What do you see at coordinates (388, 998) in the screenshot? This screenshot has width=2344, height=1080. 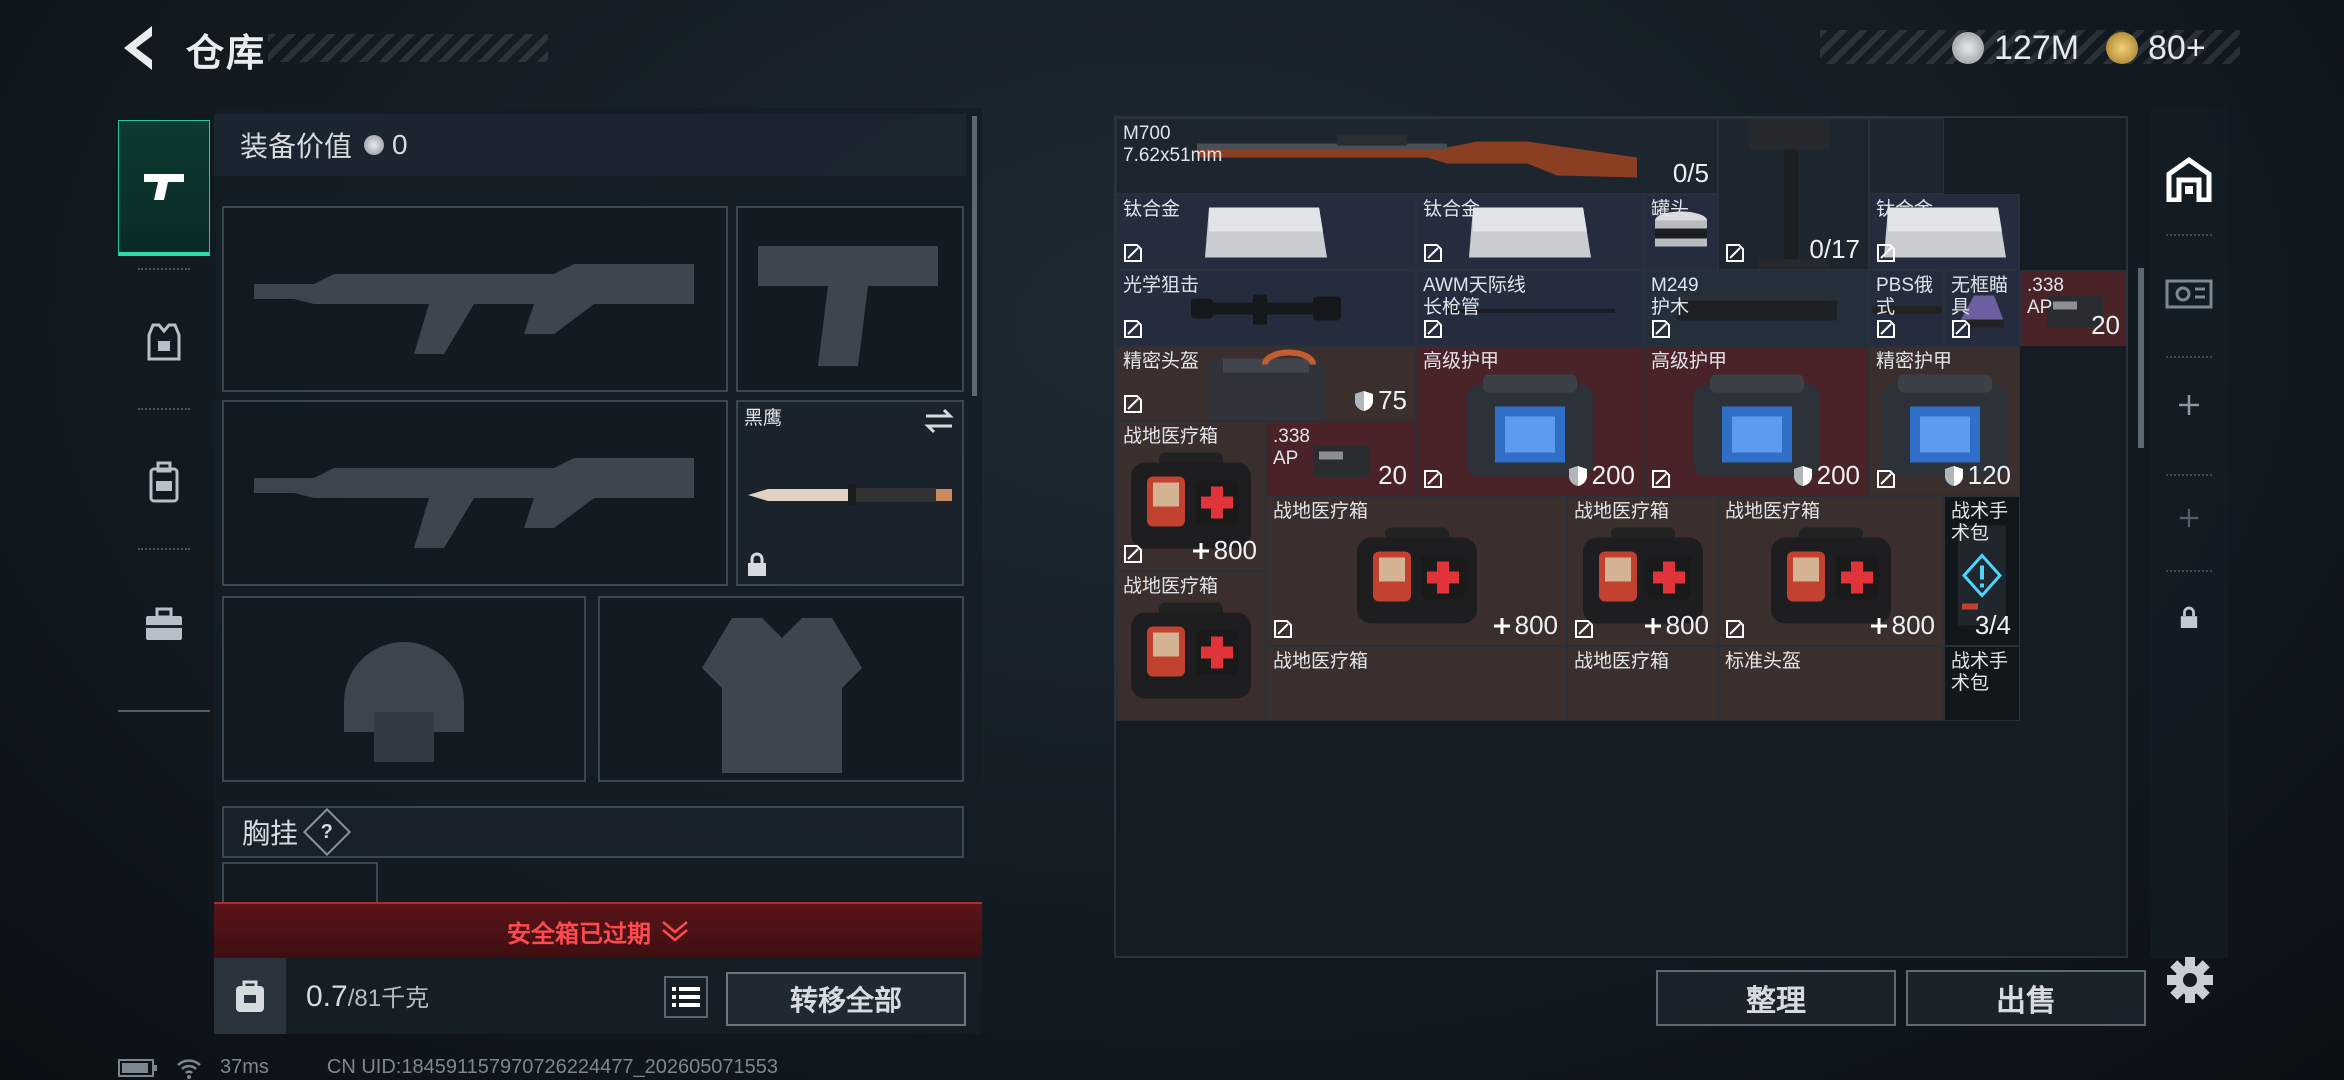 I see `weight-max: /81千克` at bounding box center [388, 998].